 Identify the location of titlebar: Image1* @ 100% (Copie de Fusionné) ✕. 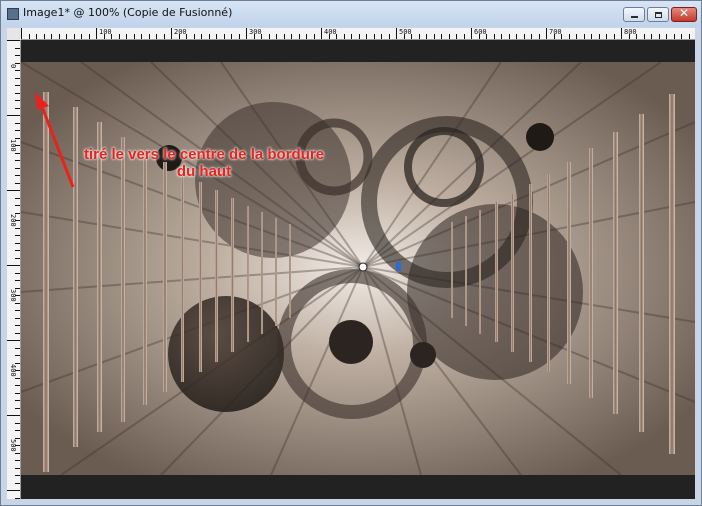
(351, 14).